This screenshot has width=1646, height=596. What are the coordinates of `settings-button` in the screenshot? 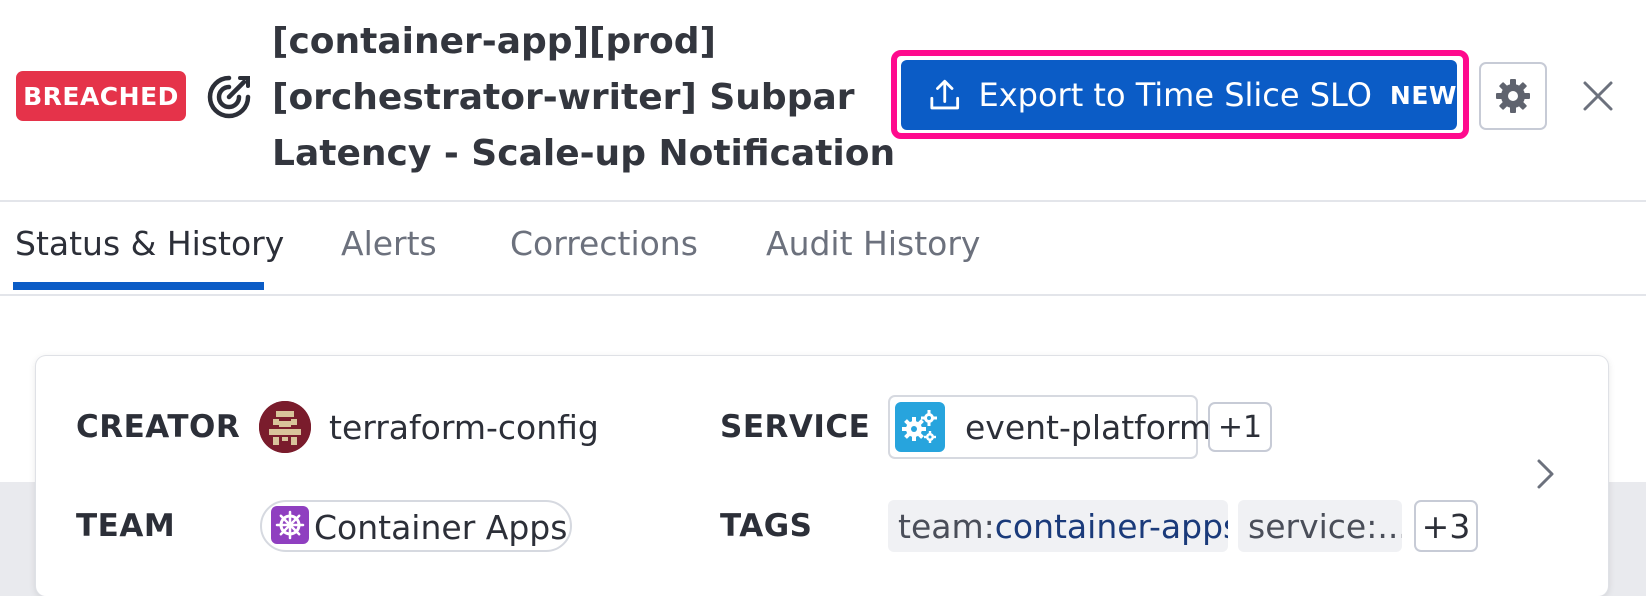 It's located at (1513, 96).